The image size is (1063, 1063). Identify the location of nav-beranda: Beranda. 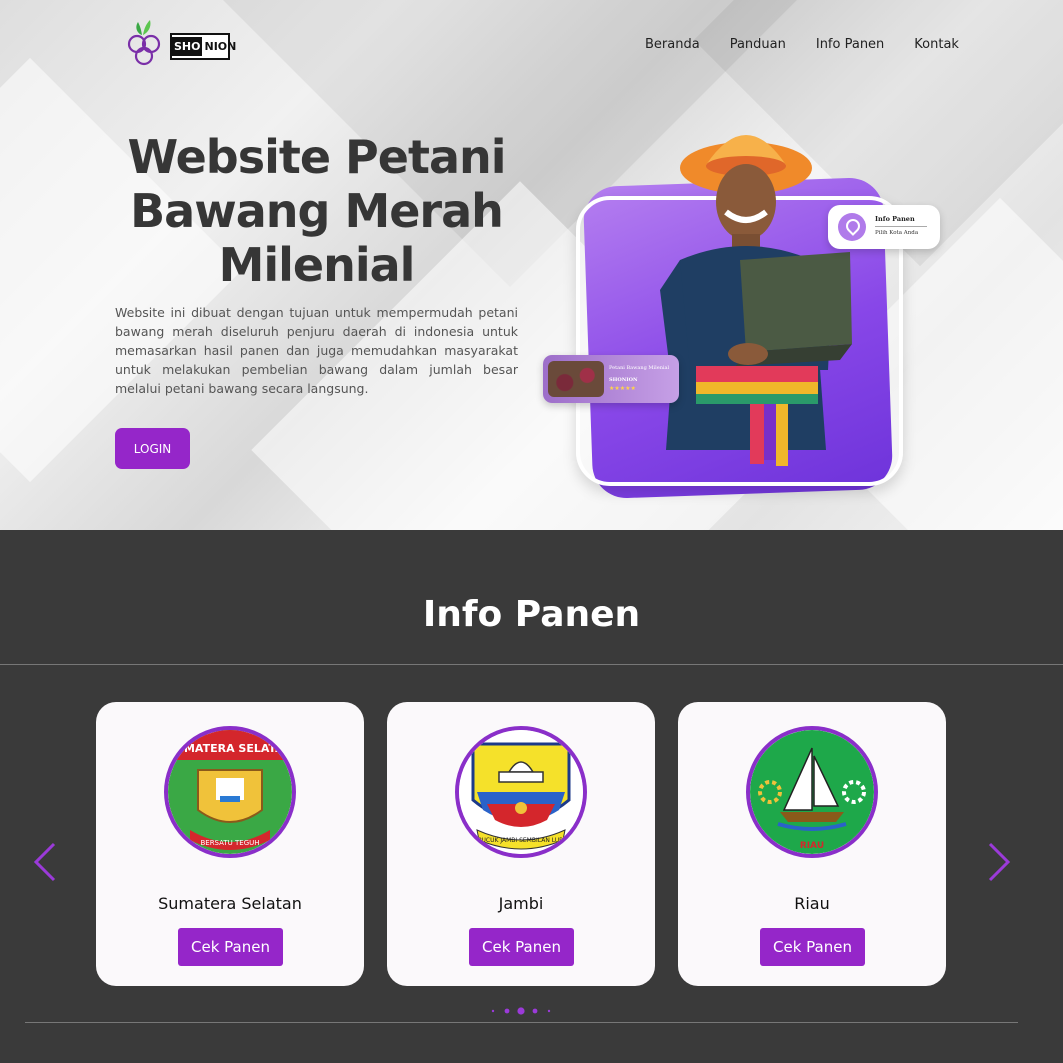
(672, 44).